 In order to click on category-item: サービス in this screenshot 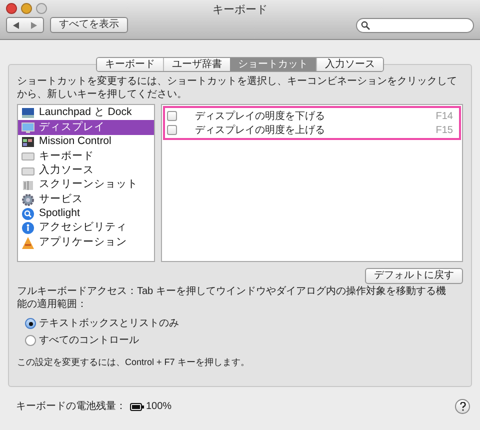, I will do `click(86, 199)`.